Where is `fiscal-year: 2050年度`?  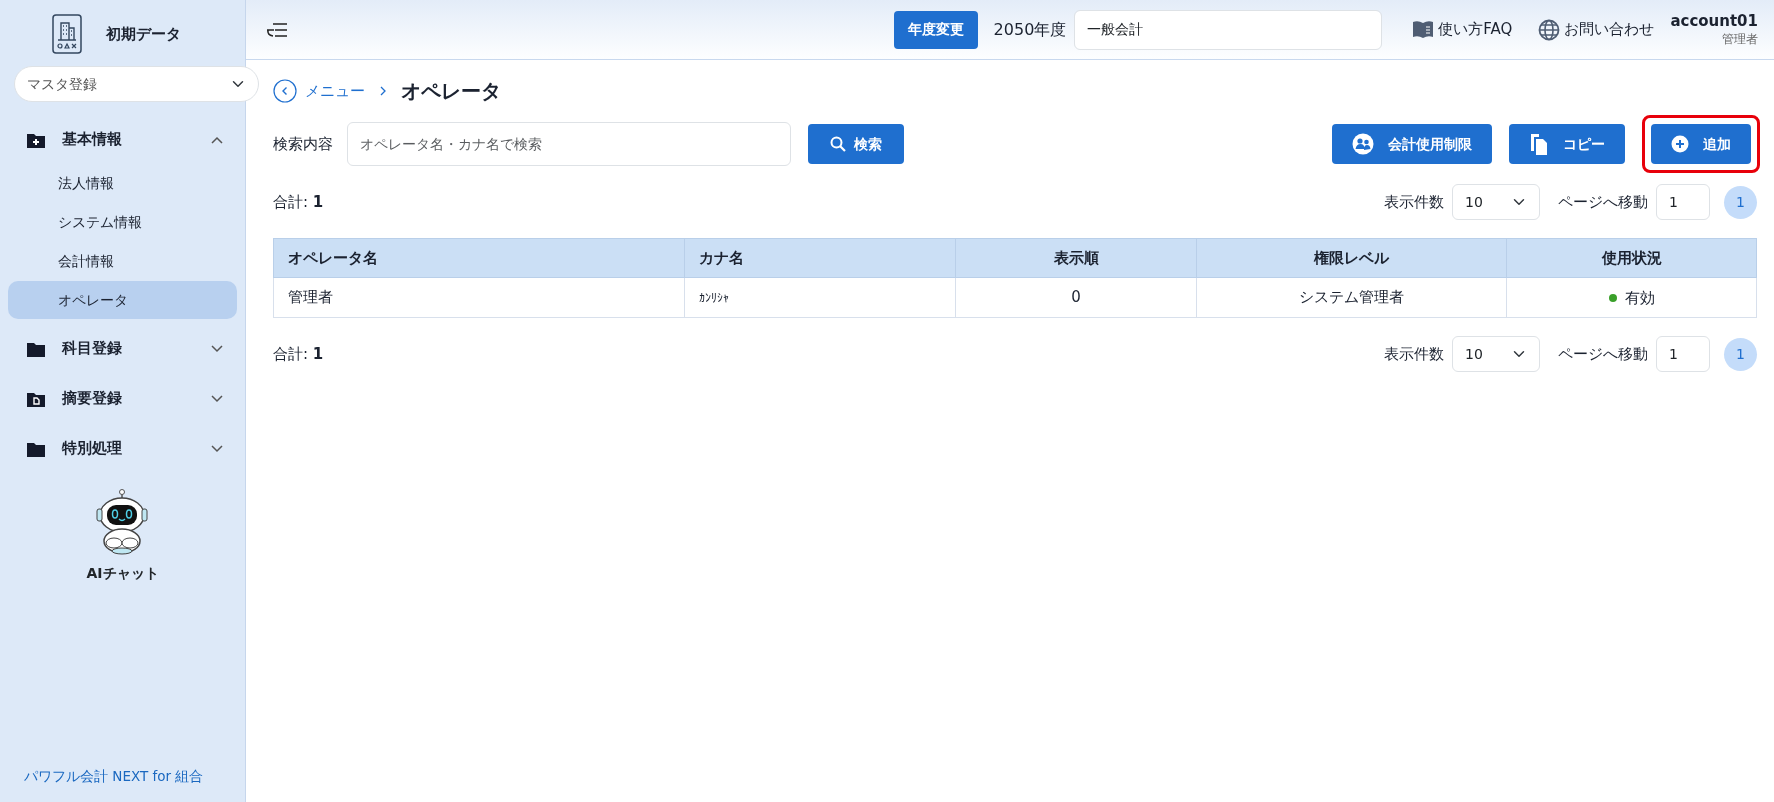
fiscal-year: 2050年度 is located at coordinates (1030, 29).